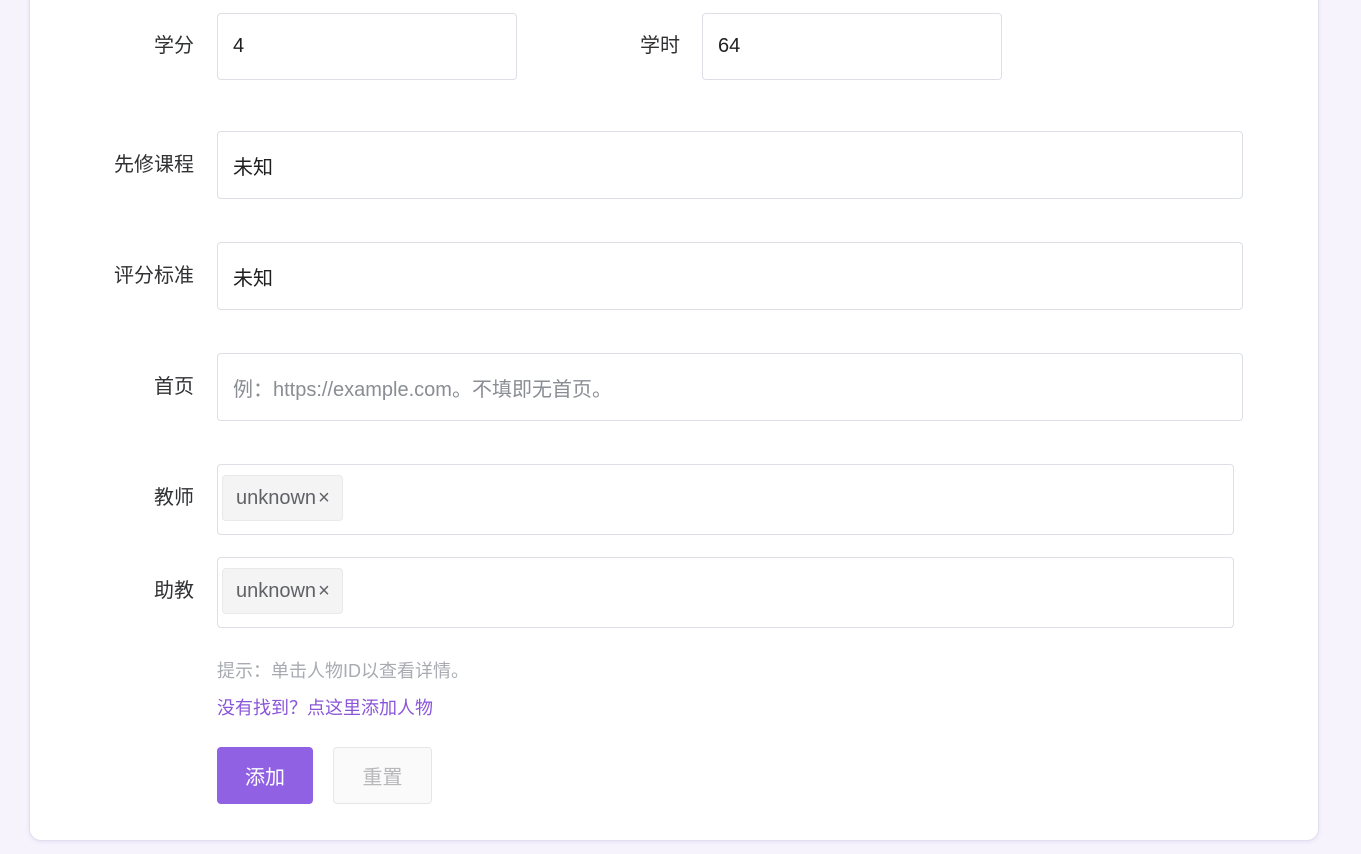  I want to click on hint-text: 提示：单击人物ID以查看详情。, so click(343, 671).